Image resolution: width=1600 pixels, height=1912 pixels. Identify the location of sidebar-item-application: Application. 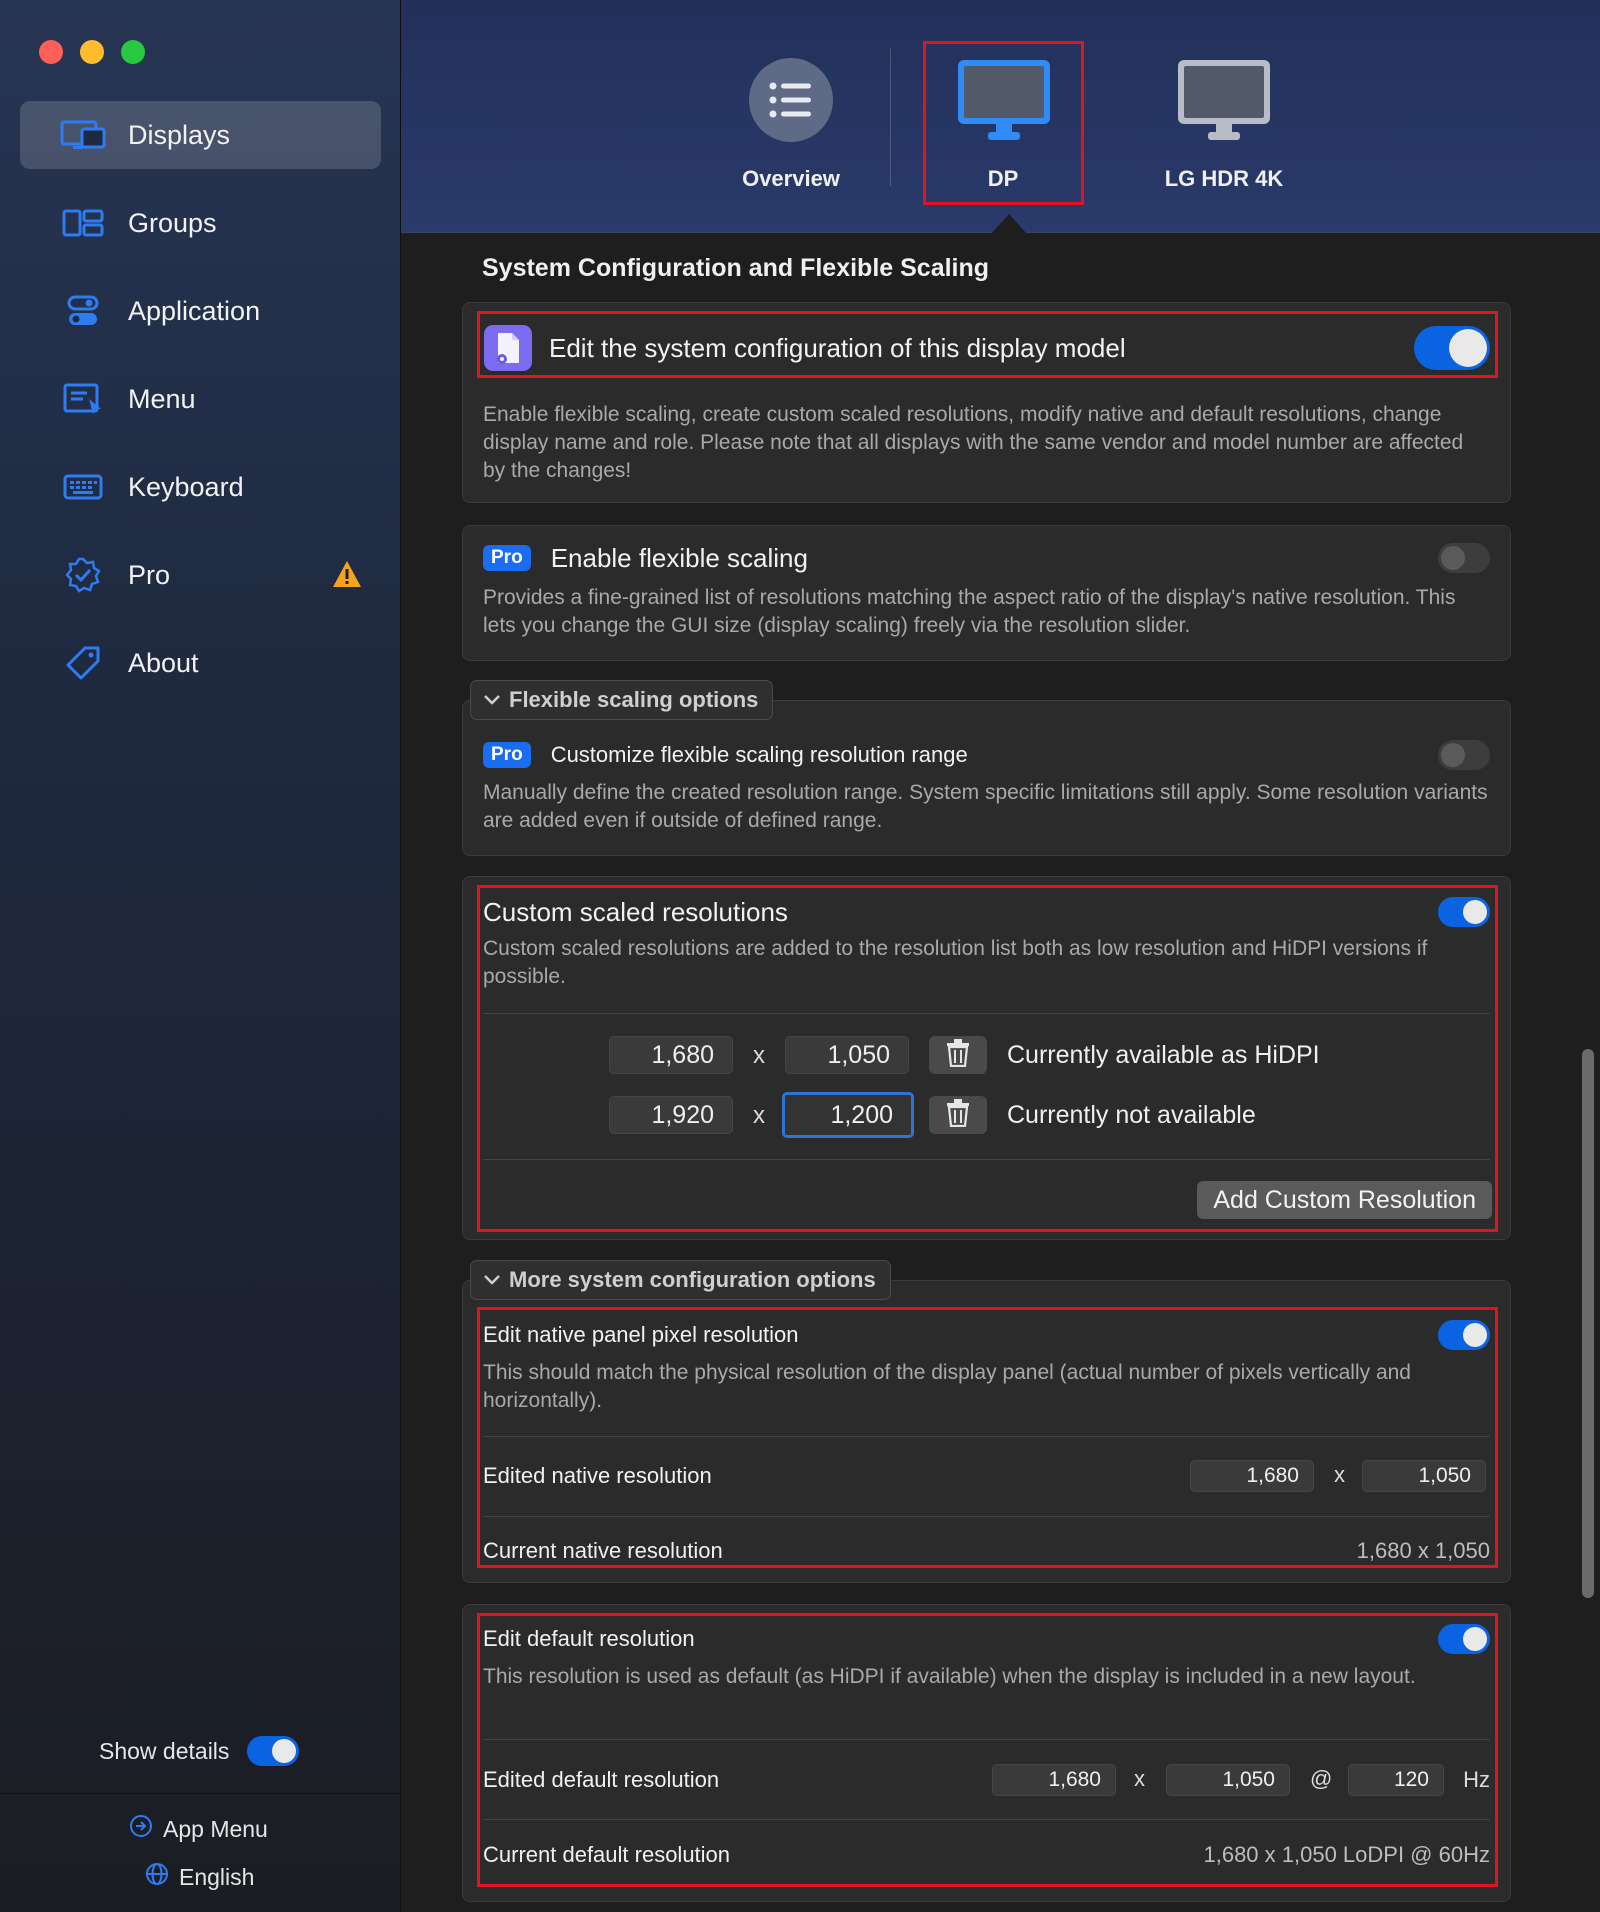
(200, 311).